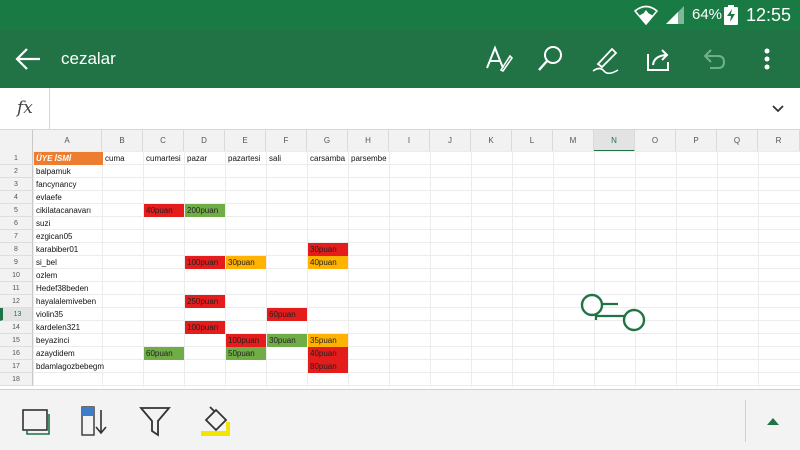  Describe the element at coordinates (16, 353) in the screenshot. I see `row-header-16: 16` at that location.